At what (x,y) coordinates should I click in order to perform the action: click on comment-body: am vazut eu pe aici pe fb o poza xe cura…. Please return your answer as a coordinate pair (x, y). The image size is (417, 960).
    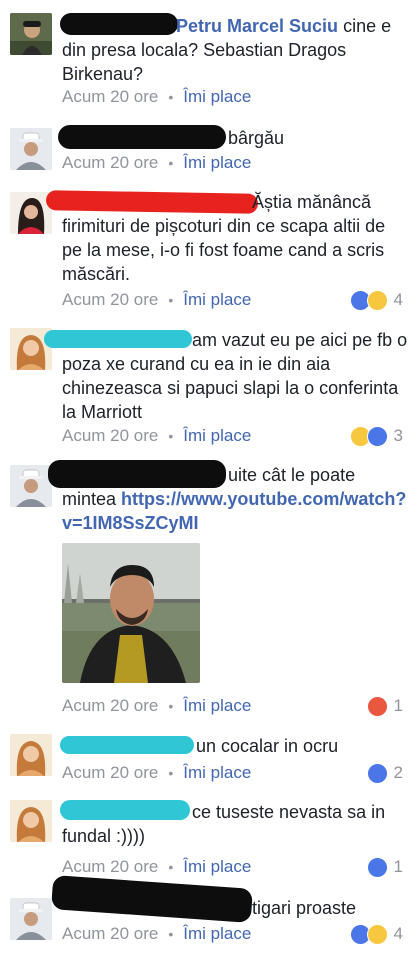
    Looking at the image, I should click on (235, 376).